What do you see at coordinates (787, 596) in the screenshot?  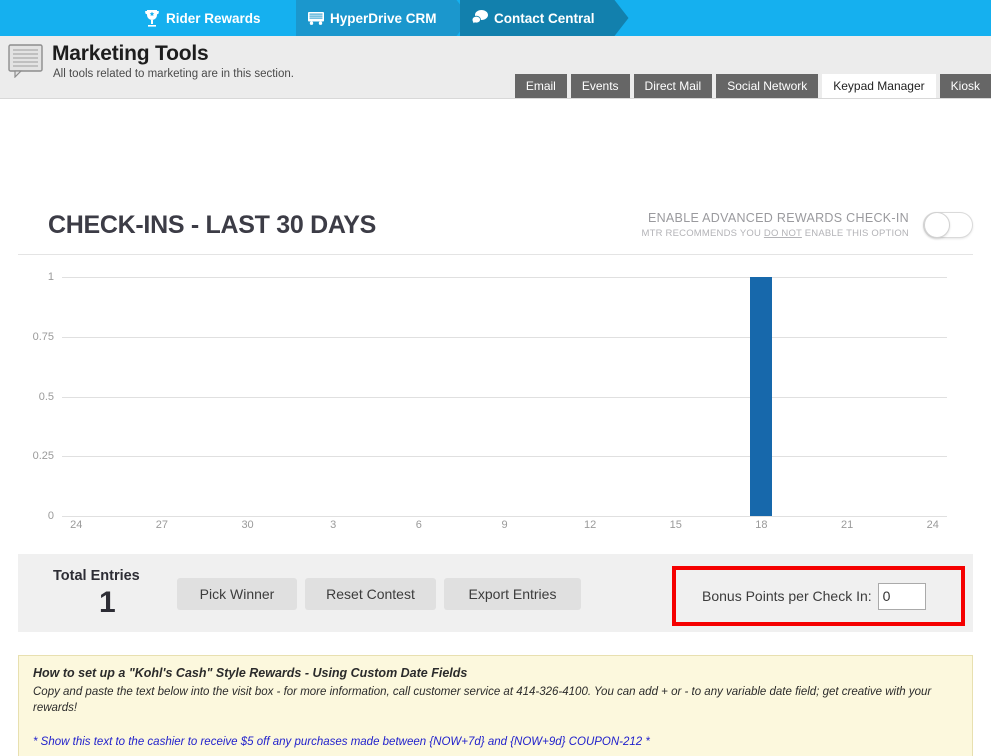 I see `bonus-points-label: Bonus Points per Check In:` at bounding box center [787, 596].